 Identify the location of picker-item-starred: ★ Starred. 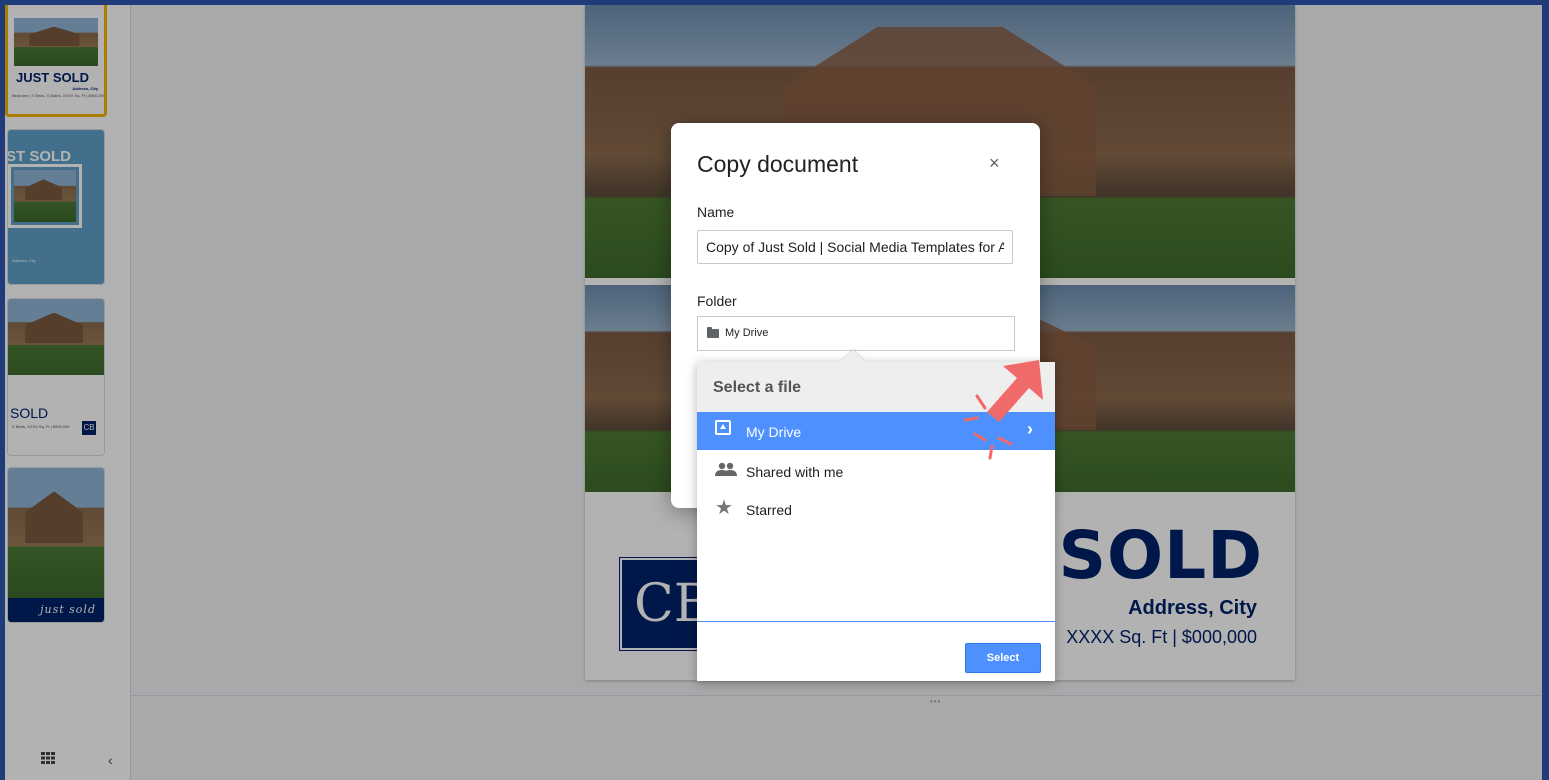
(876, 509).